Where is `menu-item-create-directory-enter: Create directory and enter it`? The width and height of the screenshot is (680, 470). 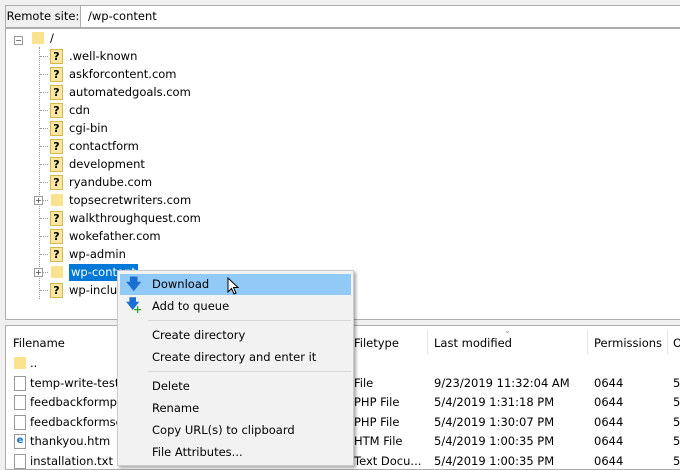 menu-item-create-directory-enter: Create directory and enter it is located at coordinates (235, 357).